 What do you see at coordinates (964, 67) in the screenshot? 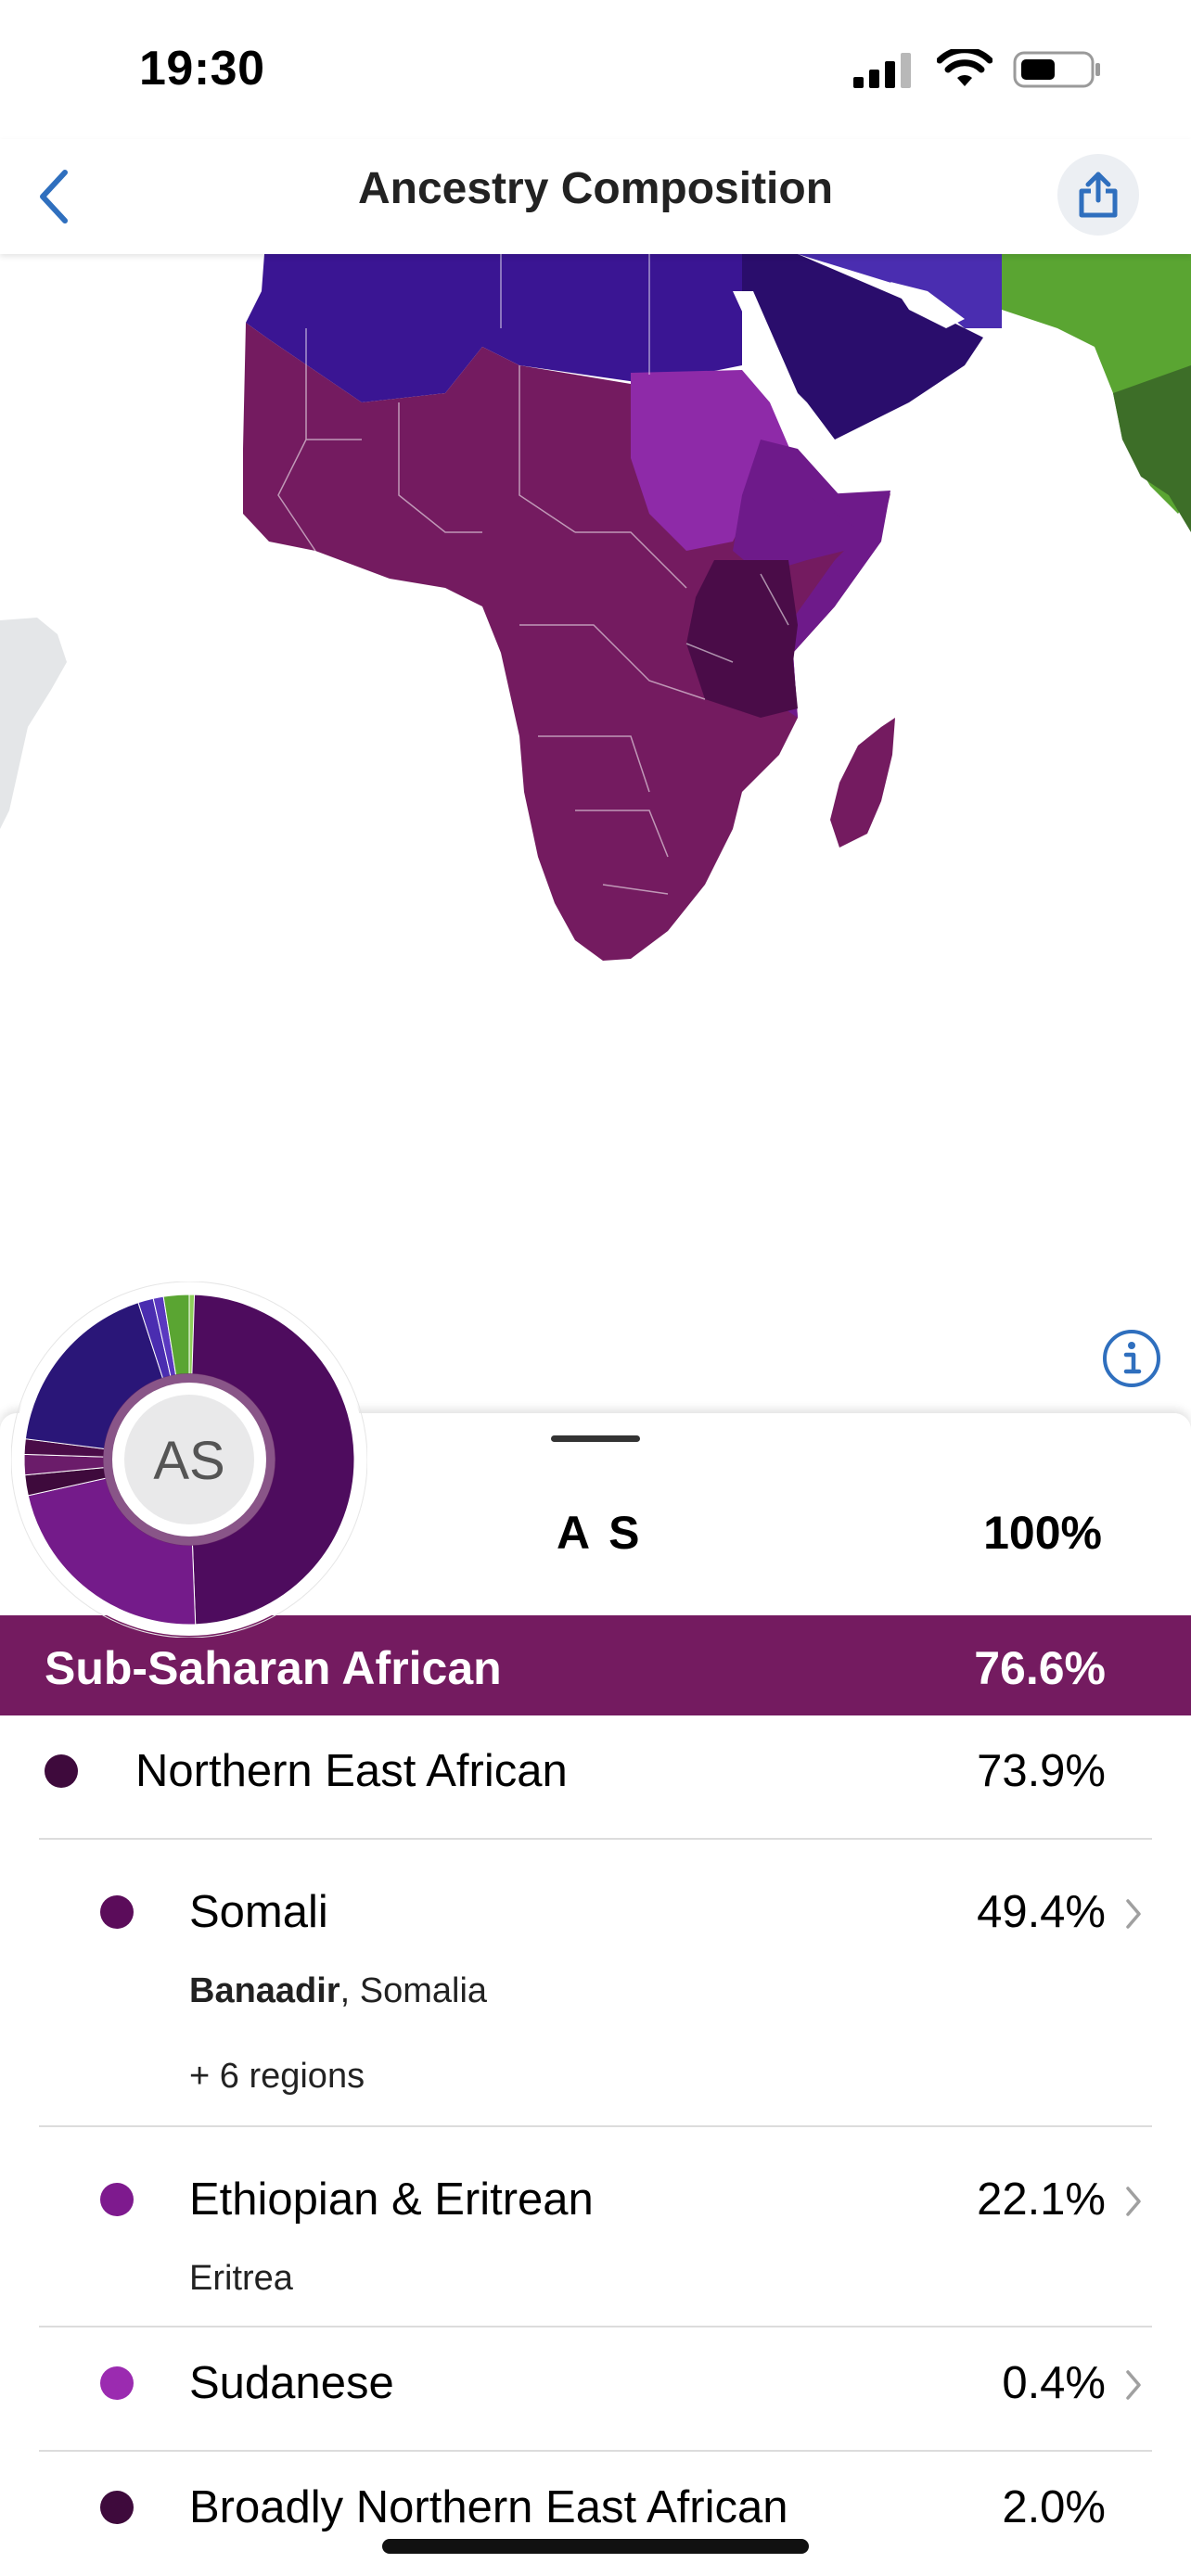
I see `wifi-icon` at bounding box center [964, 67].